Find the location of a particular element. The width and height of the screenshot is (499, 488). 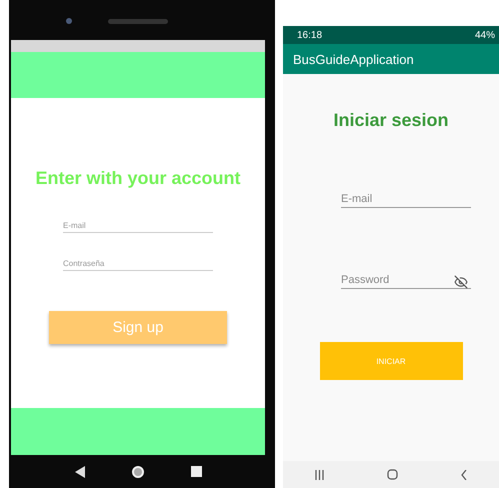

login-button: INICIAR is located at coordinates (391, 361).